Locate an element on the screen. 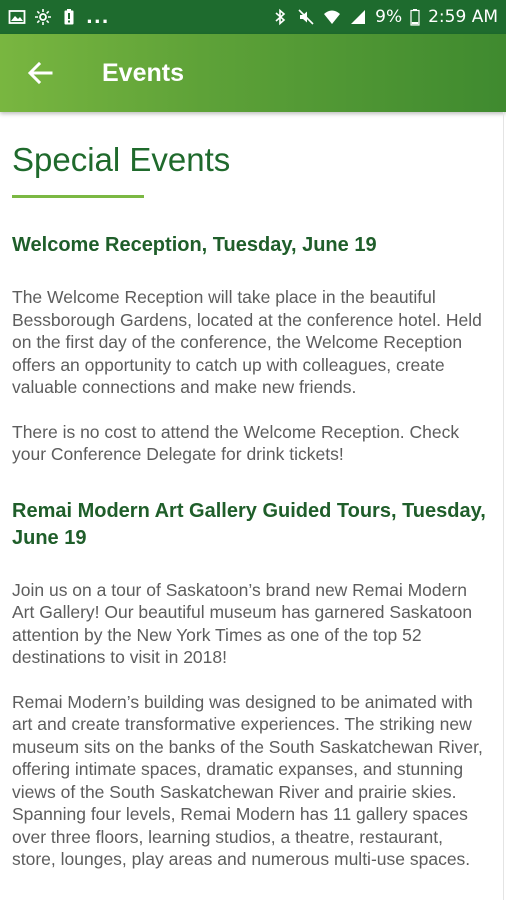 This screenshot has width=506, height=900. image-icon is located at coordinates (17, 17).